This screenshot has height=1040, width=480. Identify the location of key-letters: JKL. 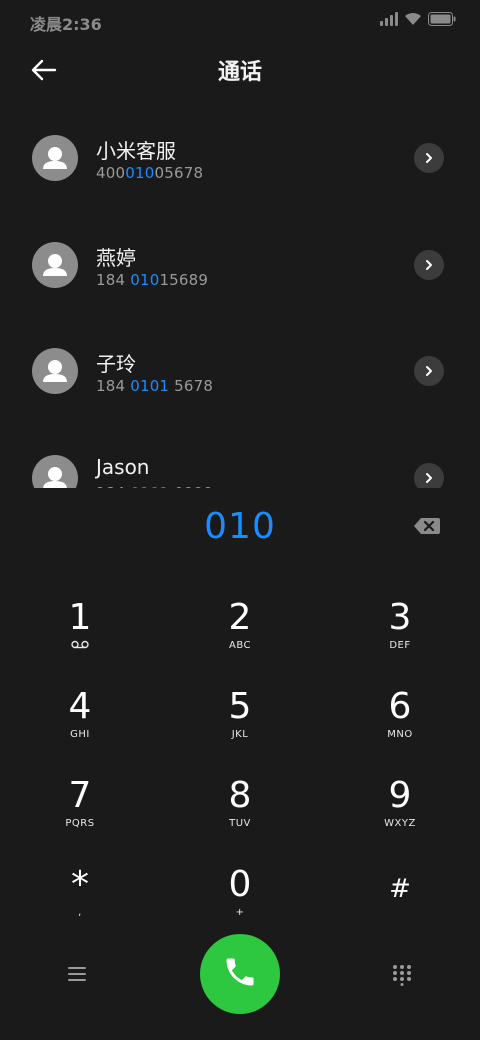
(240, 734).